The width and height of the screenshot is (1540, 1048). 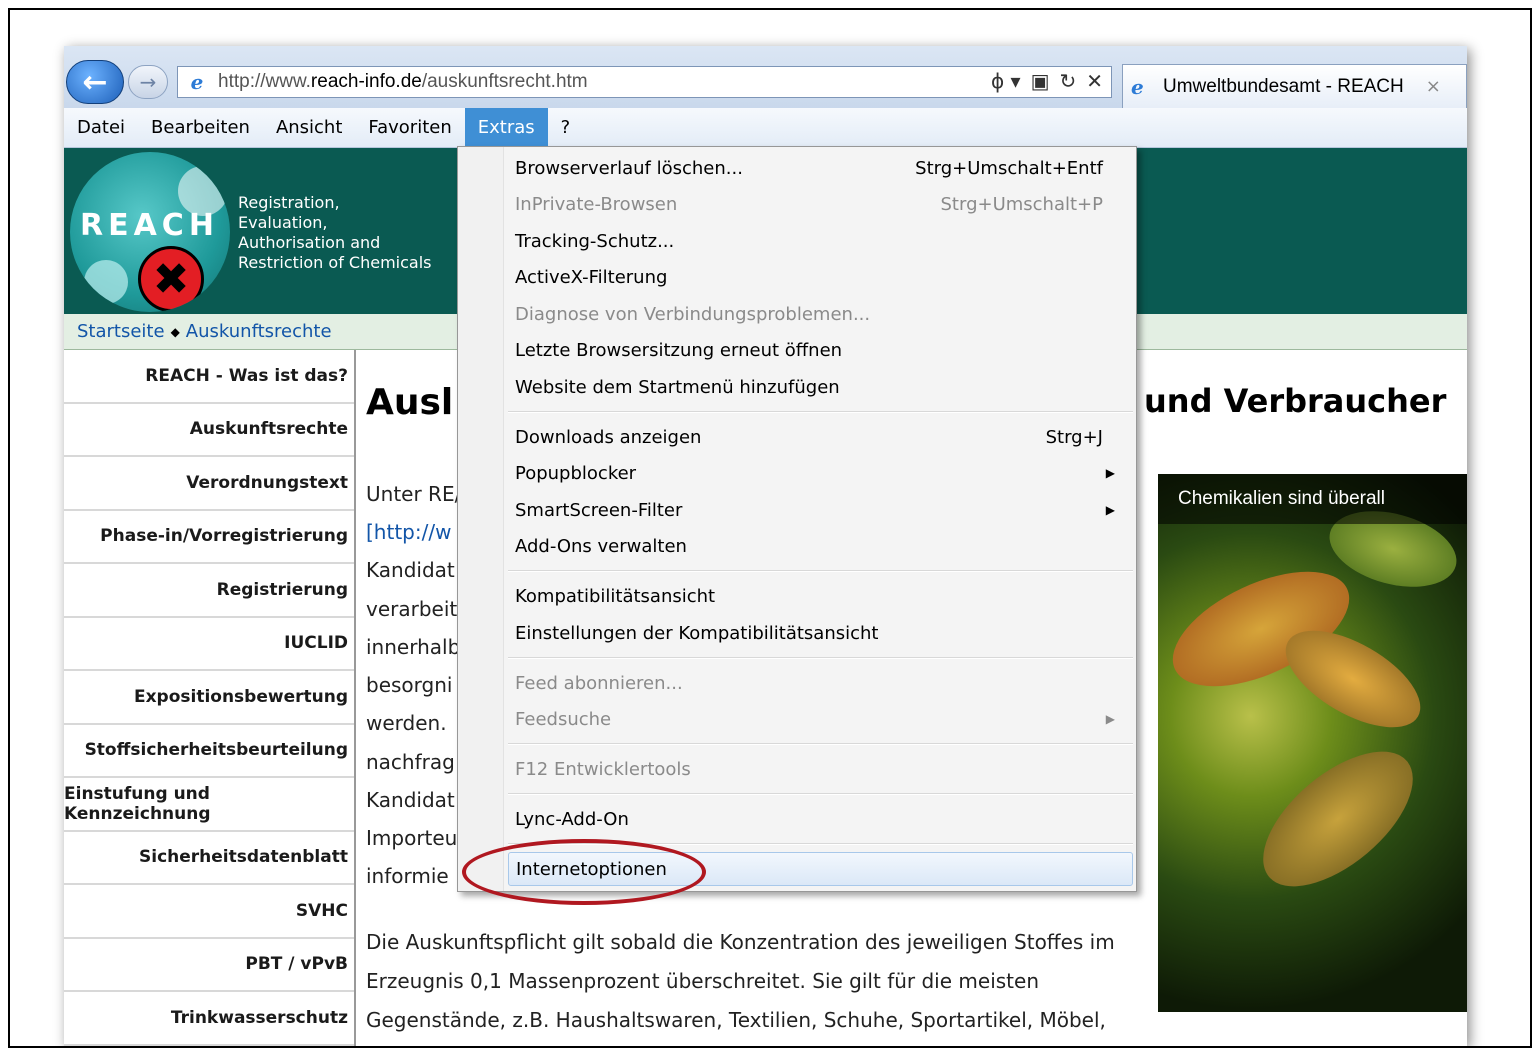 What do you see at coordinates (1338, 819) in the screenshot?
I see `leaf-shape` at bounding box center [1338, 819].